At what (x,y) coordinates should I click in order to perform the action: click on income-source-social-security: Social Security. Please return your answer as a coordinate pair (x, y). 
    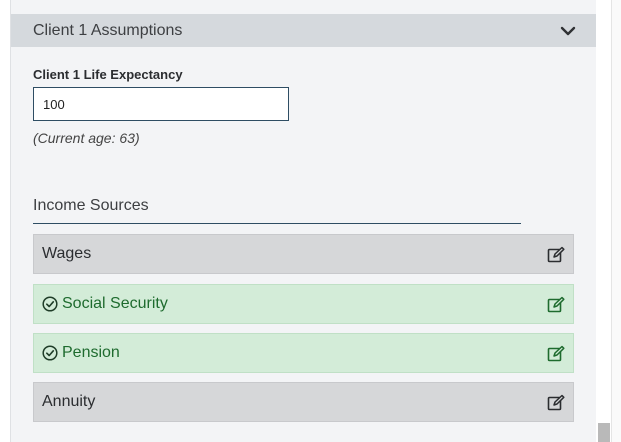
    Looking at the image, I should click on (303, 304).